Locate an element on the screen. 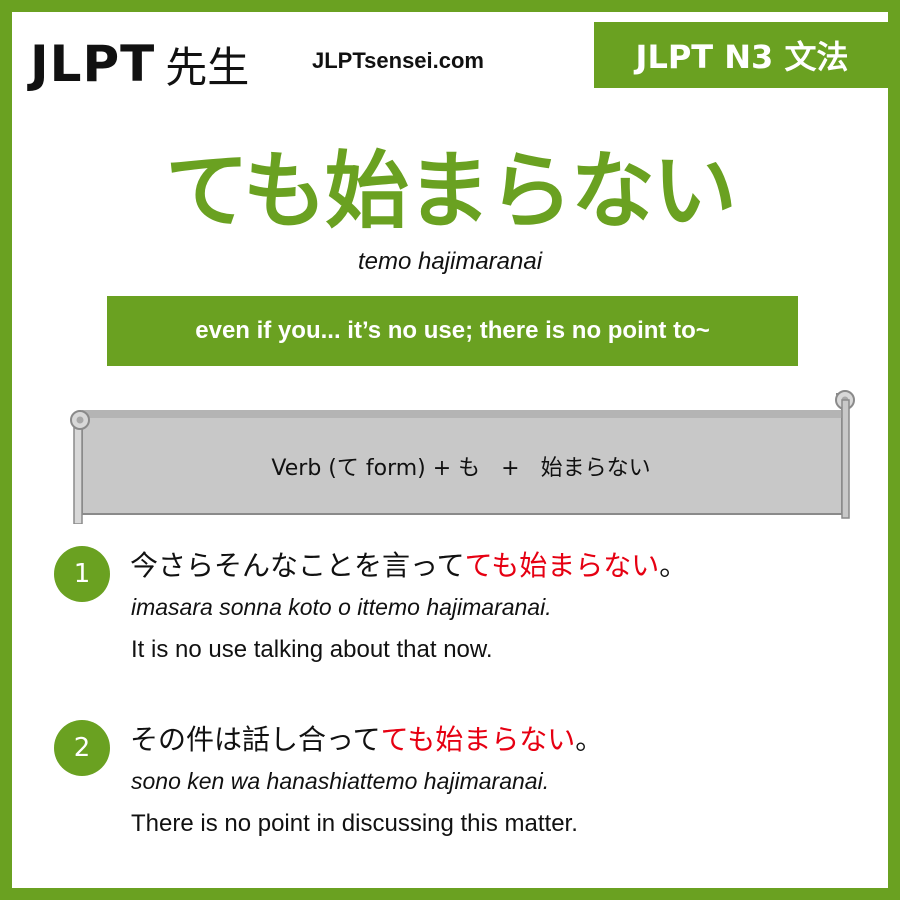 The height and width of the screenshot is (900, 900). example-english: It is no use talking about that now. is located at coordinates (312, 649).